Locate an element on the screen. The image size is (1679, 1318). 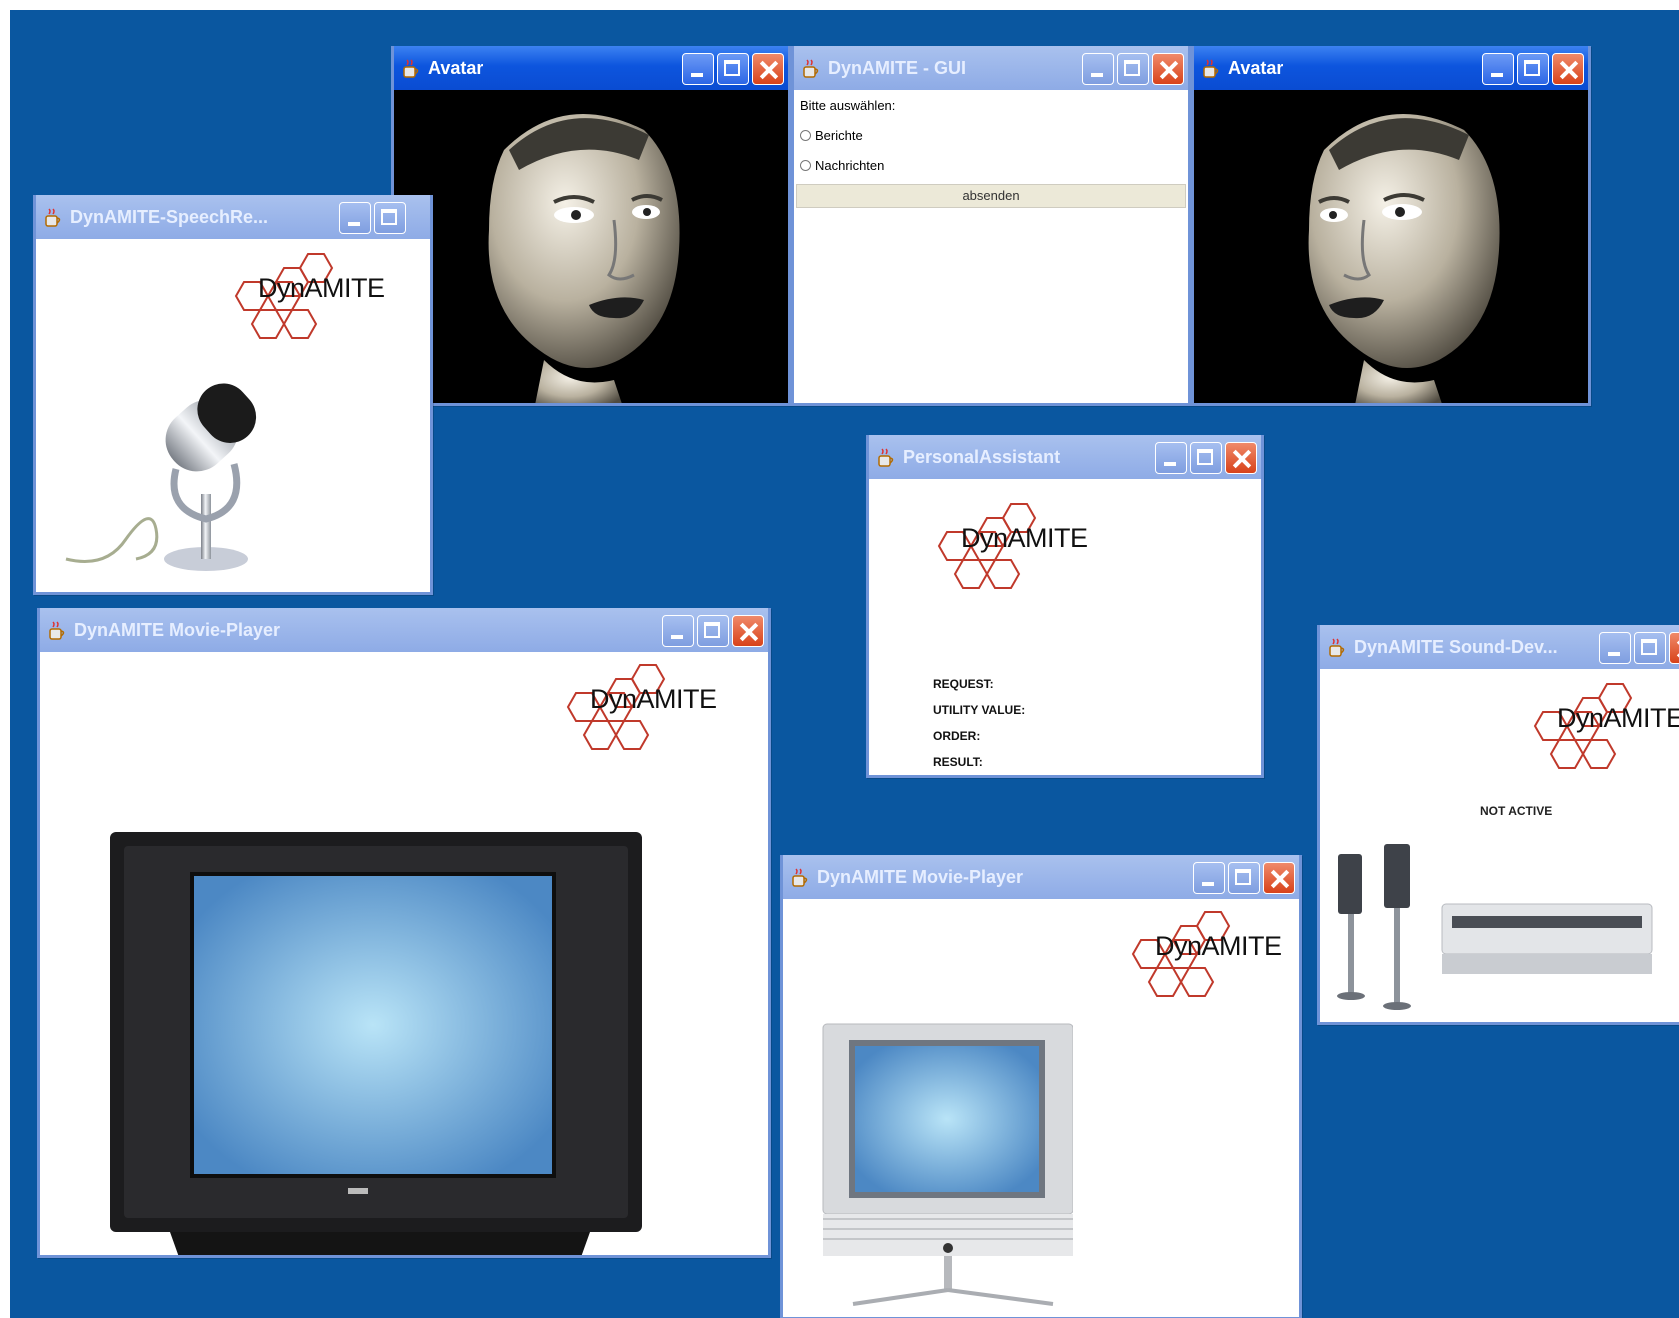
sound-content: DynAMITE NOT ACTIVE is located at coordinates (1499, 845).